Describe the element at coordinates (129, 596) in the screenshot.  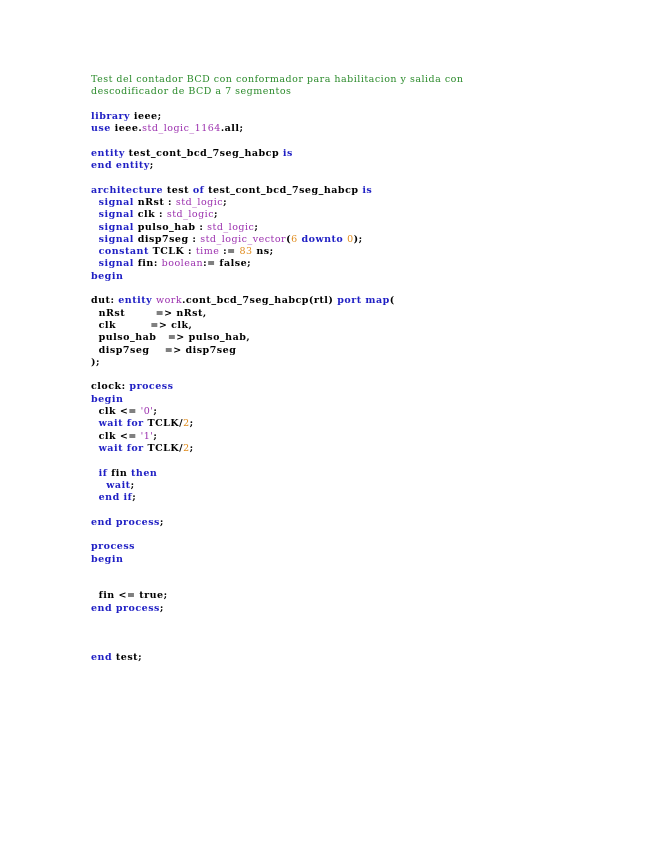
I see `code-token-plain: fin <= true;` at that location.